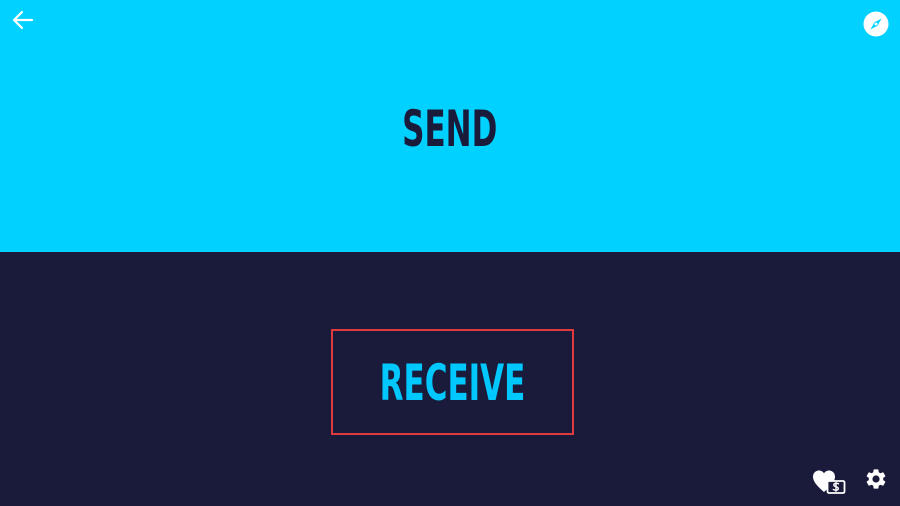 The height and width of the screenshot is (506, 900). I want to click on arrow-left-icon, so click(23, 20).